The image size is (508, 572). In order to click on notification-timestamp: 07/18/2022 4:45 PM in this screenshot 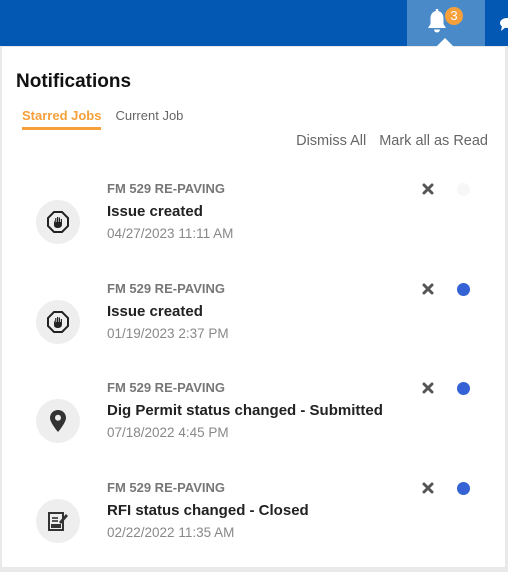, I will do `click(168, 432)`.